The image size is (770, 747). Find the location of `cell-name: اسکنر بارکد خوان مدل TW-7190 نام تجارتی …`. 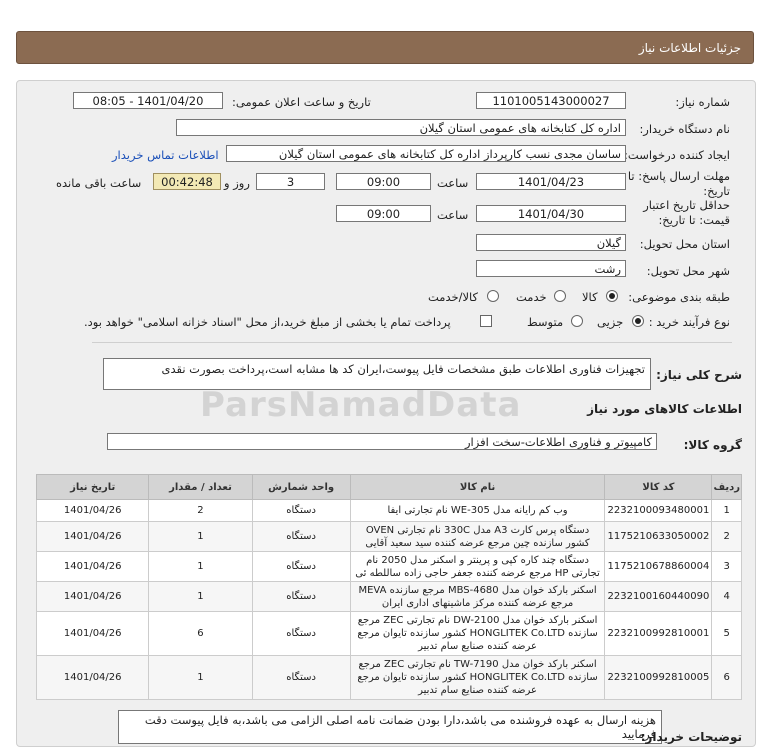

cell-name: اسکنر بارکد خوان مدل TW-7190 نام تجارتی … is located at coordinates (477, 677).